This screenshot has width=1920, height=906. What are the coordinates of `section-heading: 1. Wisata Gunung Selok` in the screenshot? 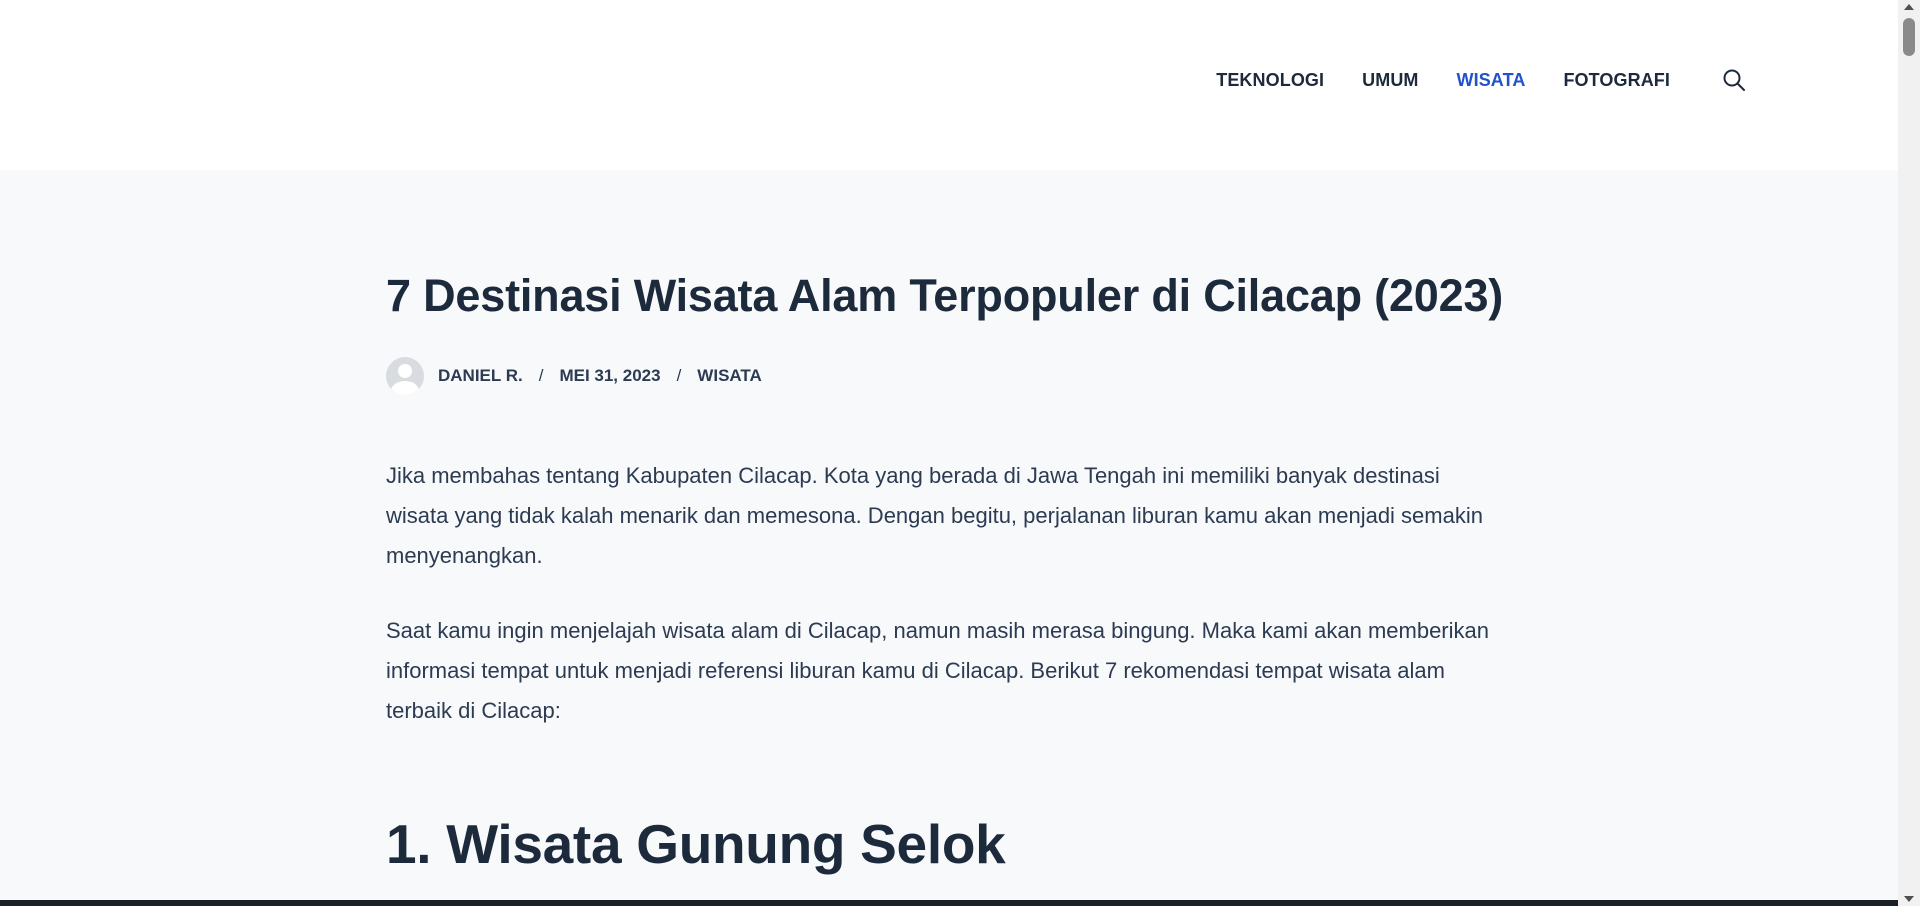 It's located at (696, 844).